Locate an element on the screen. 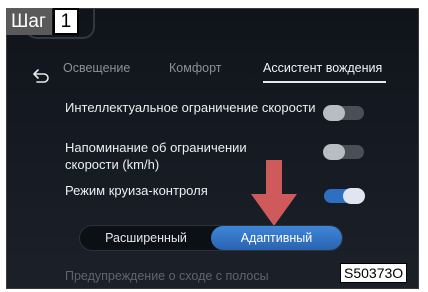 Image resolution: width=428 pixels, height=292 pixels. cruise-mode-selector: Расширенный Адаптивный is located at coordinates (211, 238).